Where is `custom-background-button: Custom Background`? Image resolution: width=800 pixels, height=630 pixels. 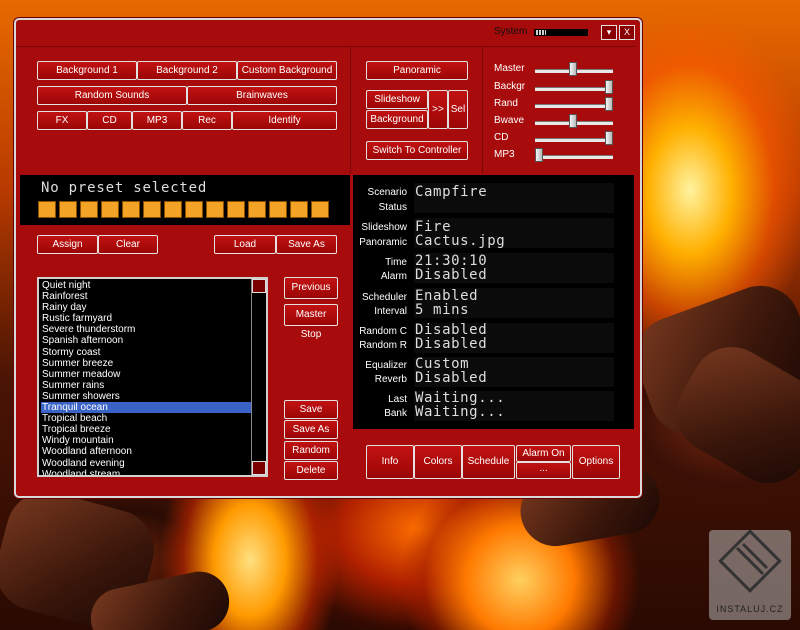
custom-background-button: Custom Background is located at coordinates (287, 70).